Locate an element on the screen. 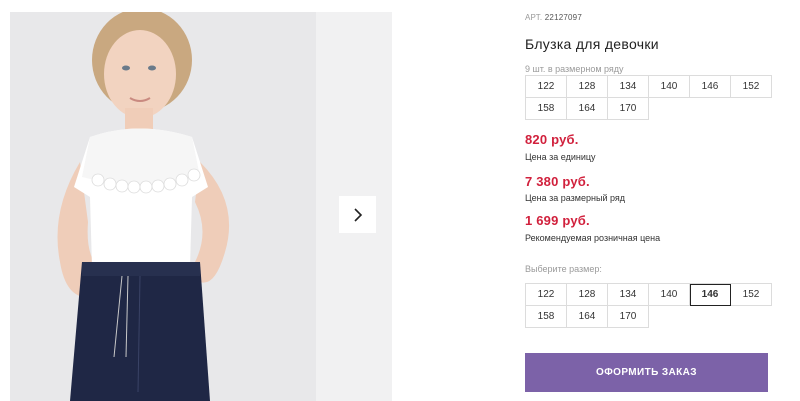 The width and height of the screenshot is (800, 401). article-number: АРТ. 22127097 is located at coordinates (553, 17).